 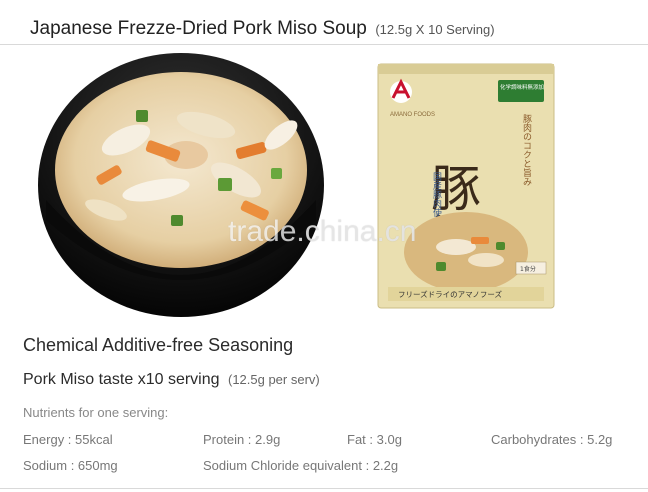 What do you see at coordinates (436, 195) in the screenshot?
I see `package-origin-text: 国産豚肉使` at bounding box center [436, 195].